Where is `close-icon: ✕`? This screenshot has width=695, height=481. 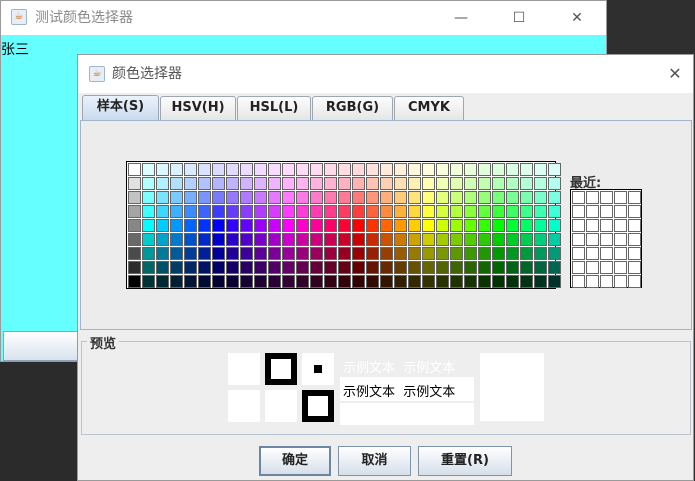
close-icon: ✕ is located at coordinates (675, 74).